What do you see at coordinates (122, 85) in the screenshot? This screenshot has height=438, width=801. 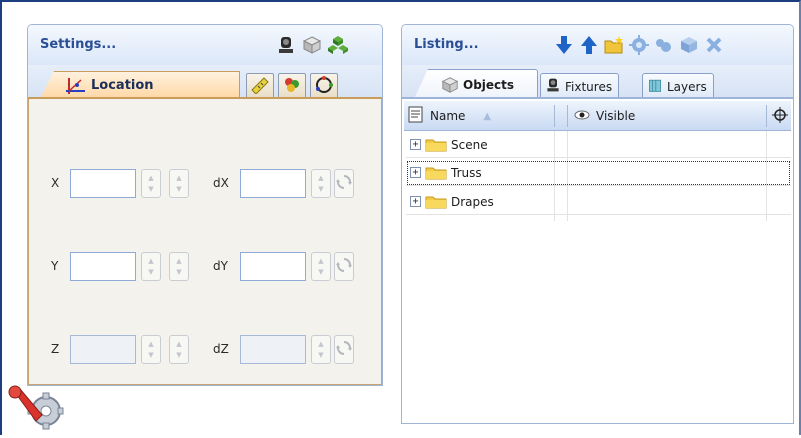 I see `tab-location-label: Location` at bounding box center [122, 85].